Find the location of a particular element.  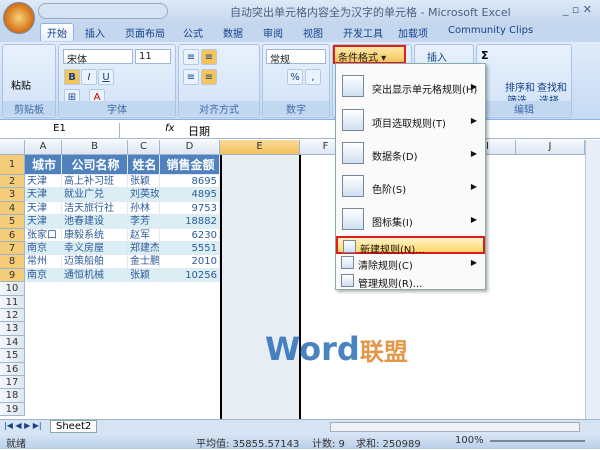

table-header-cell: 公司名称 is located at coordinates (95, 165).